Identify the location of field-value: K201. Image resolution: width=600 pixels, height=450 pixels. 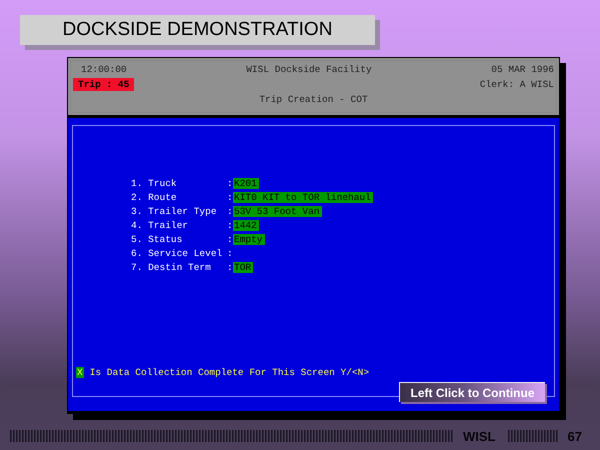
(246, 183).